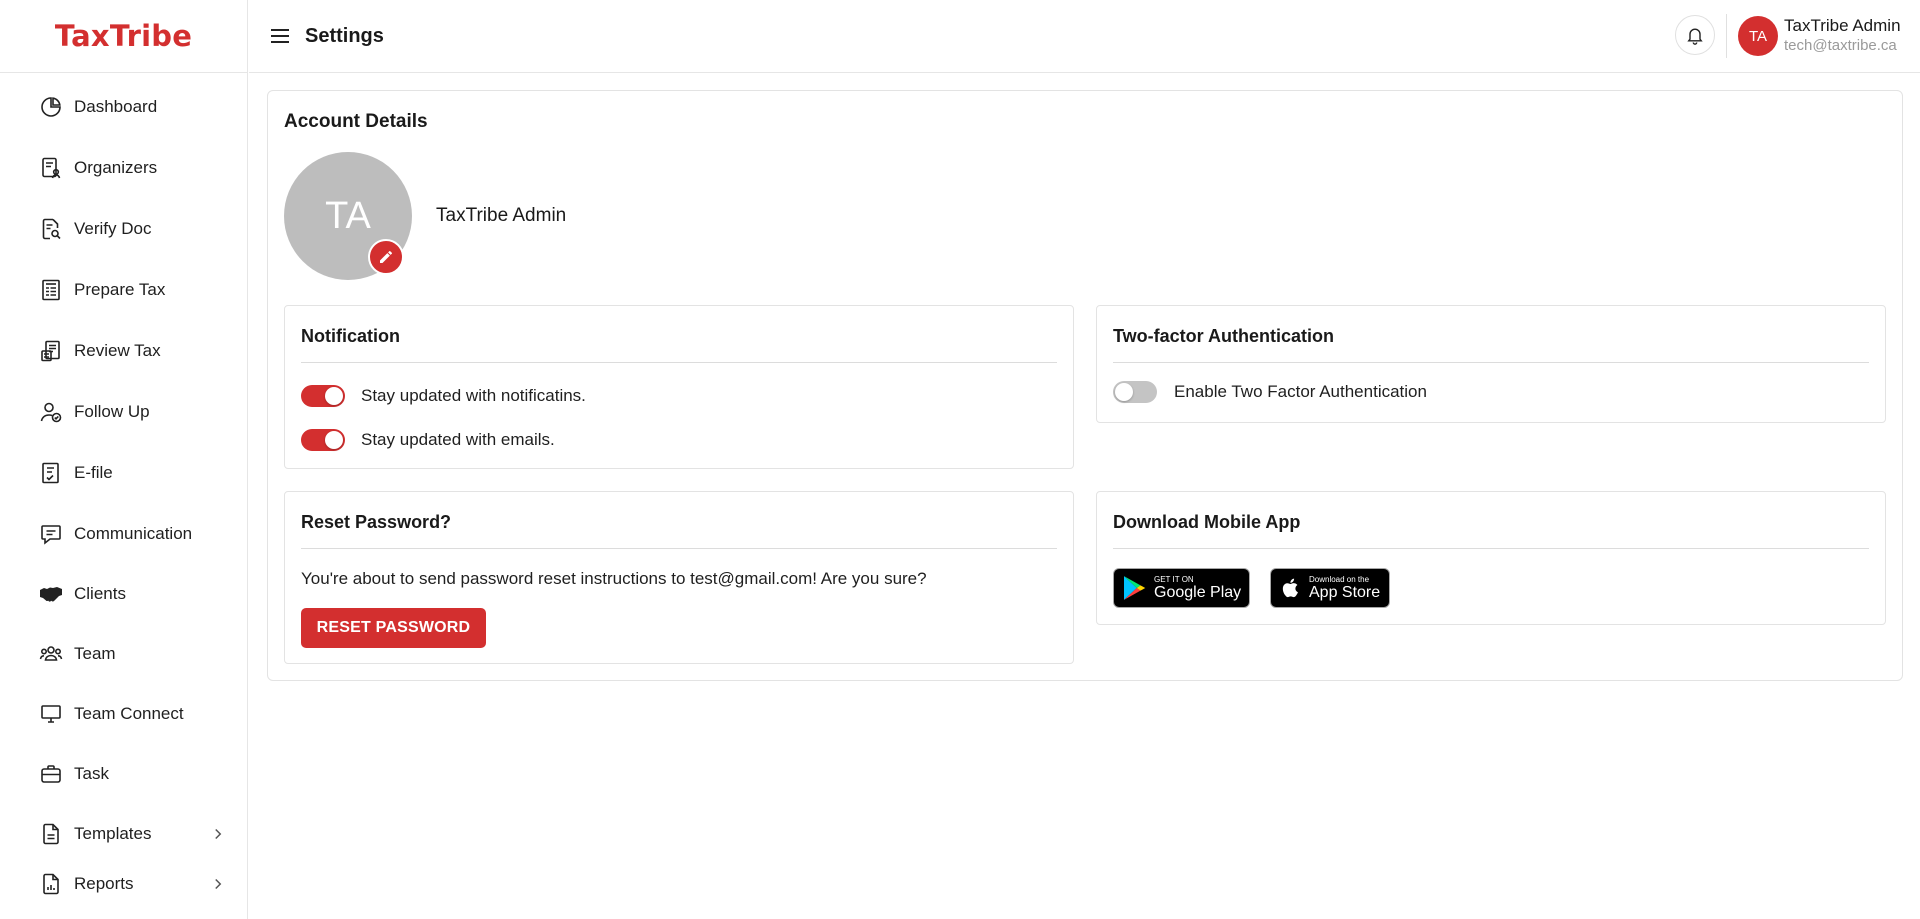  Describe the element at coordinates (356, 121) in the screenshot. I see `account-details-title: Account Details` at that location.